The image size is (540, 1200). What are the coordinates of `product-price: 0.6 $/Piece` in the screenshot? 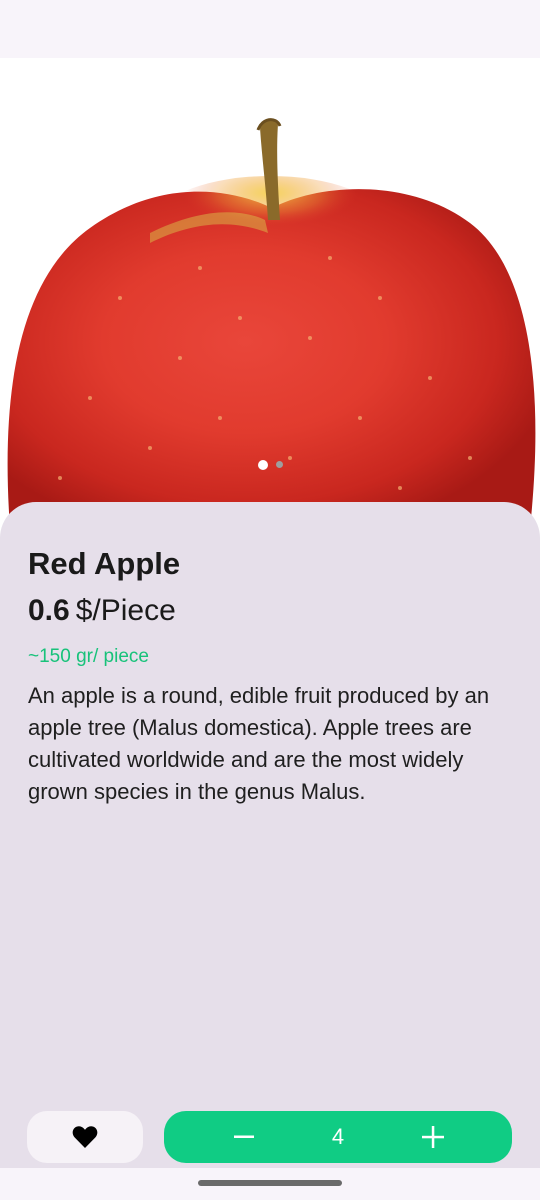 It's located at (102, 611).